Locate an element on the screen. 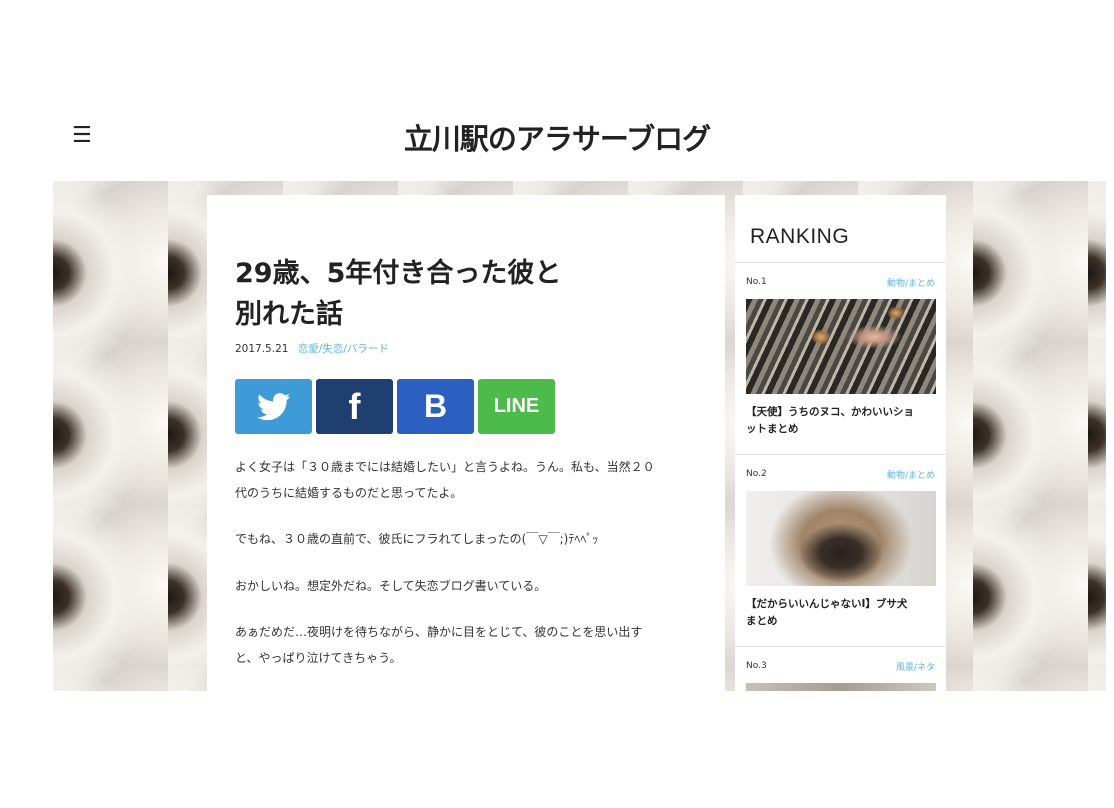  article-title-line: 別れた話 is located at coordinates (289, 314).